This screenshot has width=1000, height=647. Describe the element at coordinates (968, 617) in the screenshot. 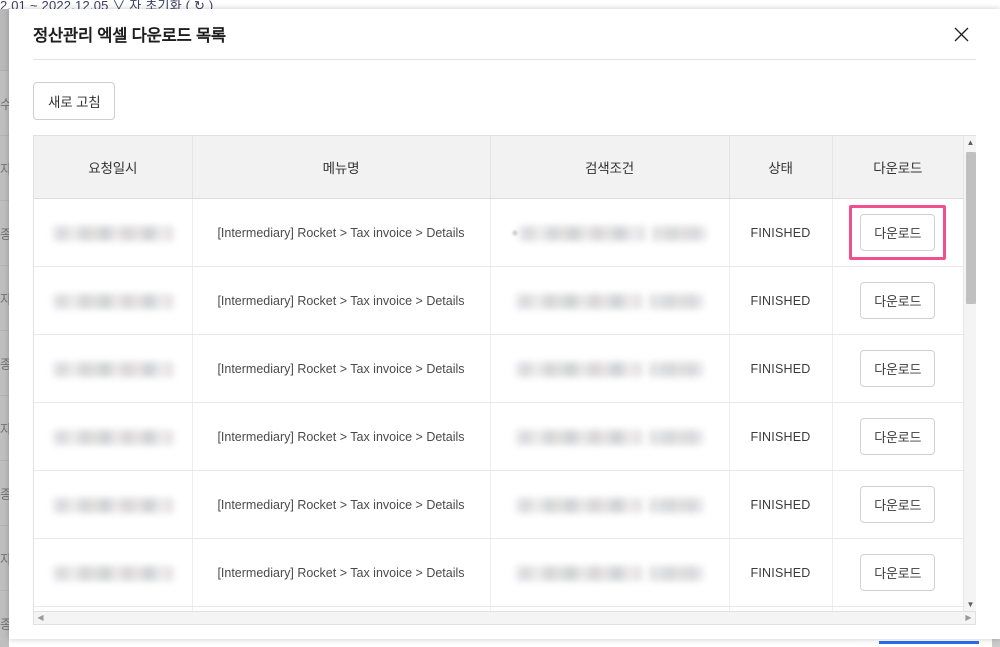

I see `scroll-right-icon: ▶` at that location.